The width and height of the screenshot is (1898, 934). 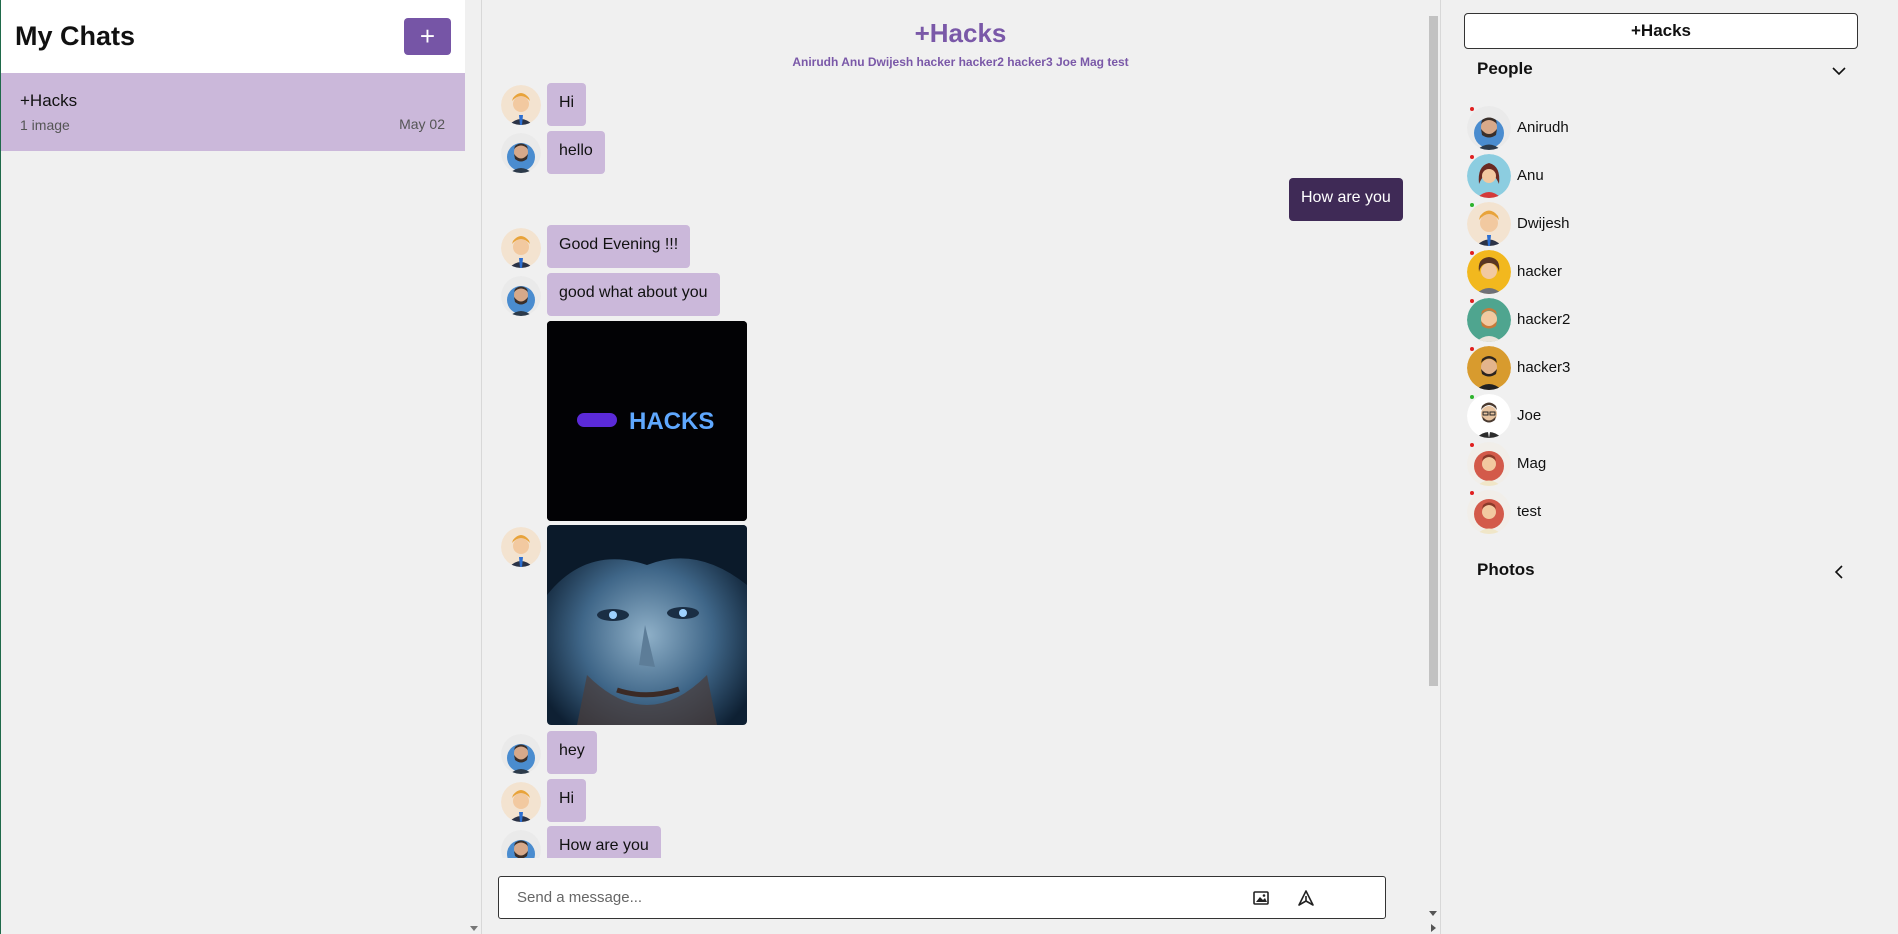 What do you see at coordinates (49, 100) in the screenshot?
I see `chat-name: +Hacks` at bounding box center [49, 100].